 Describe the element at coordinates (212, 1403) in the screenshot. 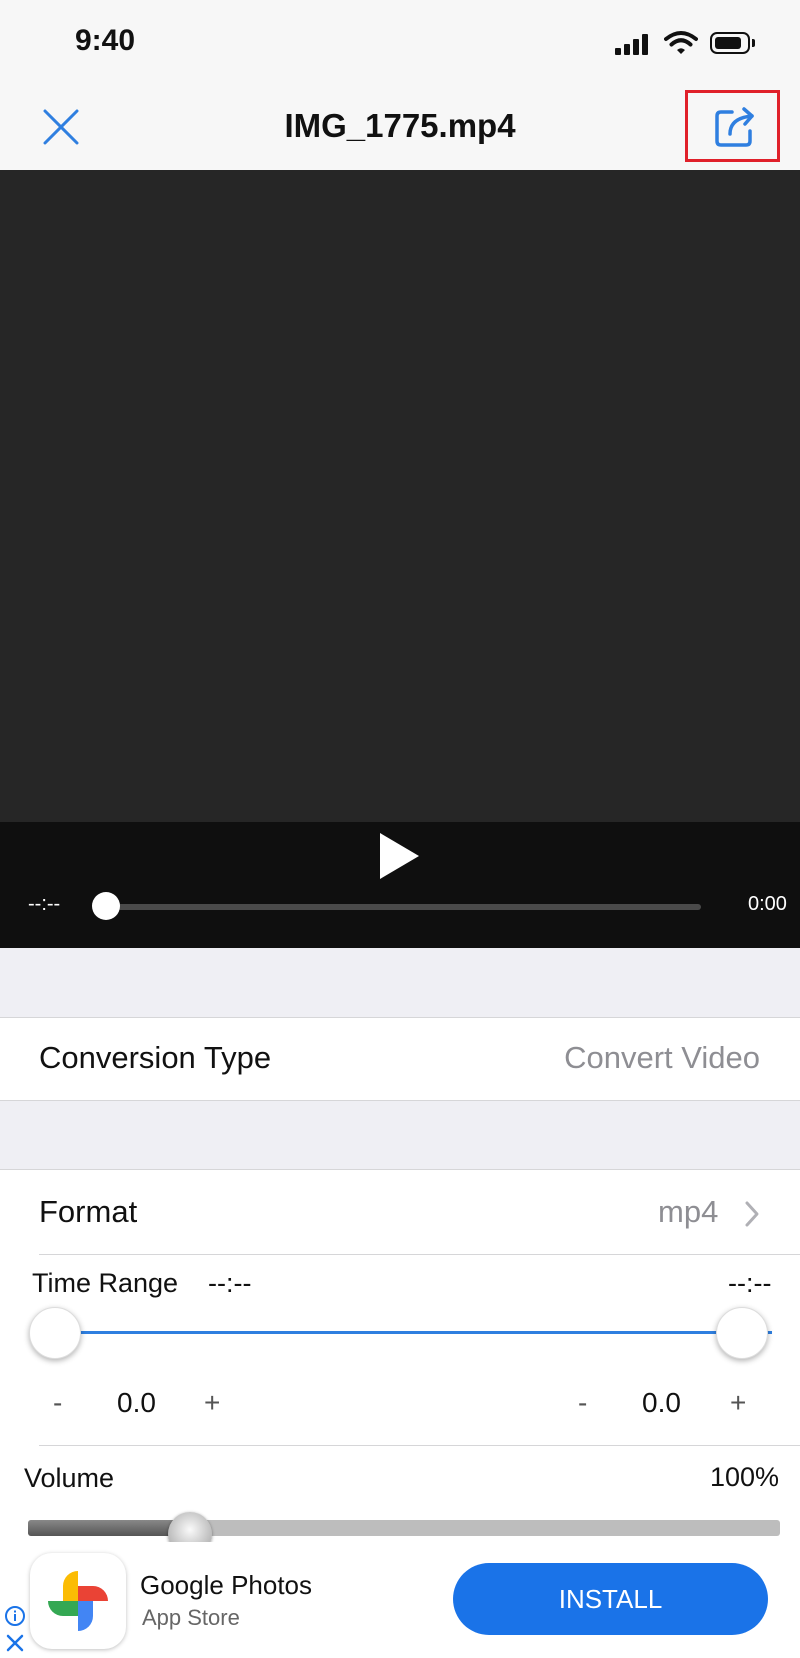

I see `start-increment-button: +` at that location.